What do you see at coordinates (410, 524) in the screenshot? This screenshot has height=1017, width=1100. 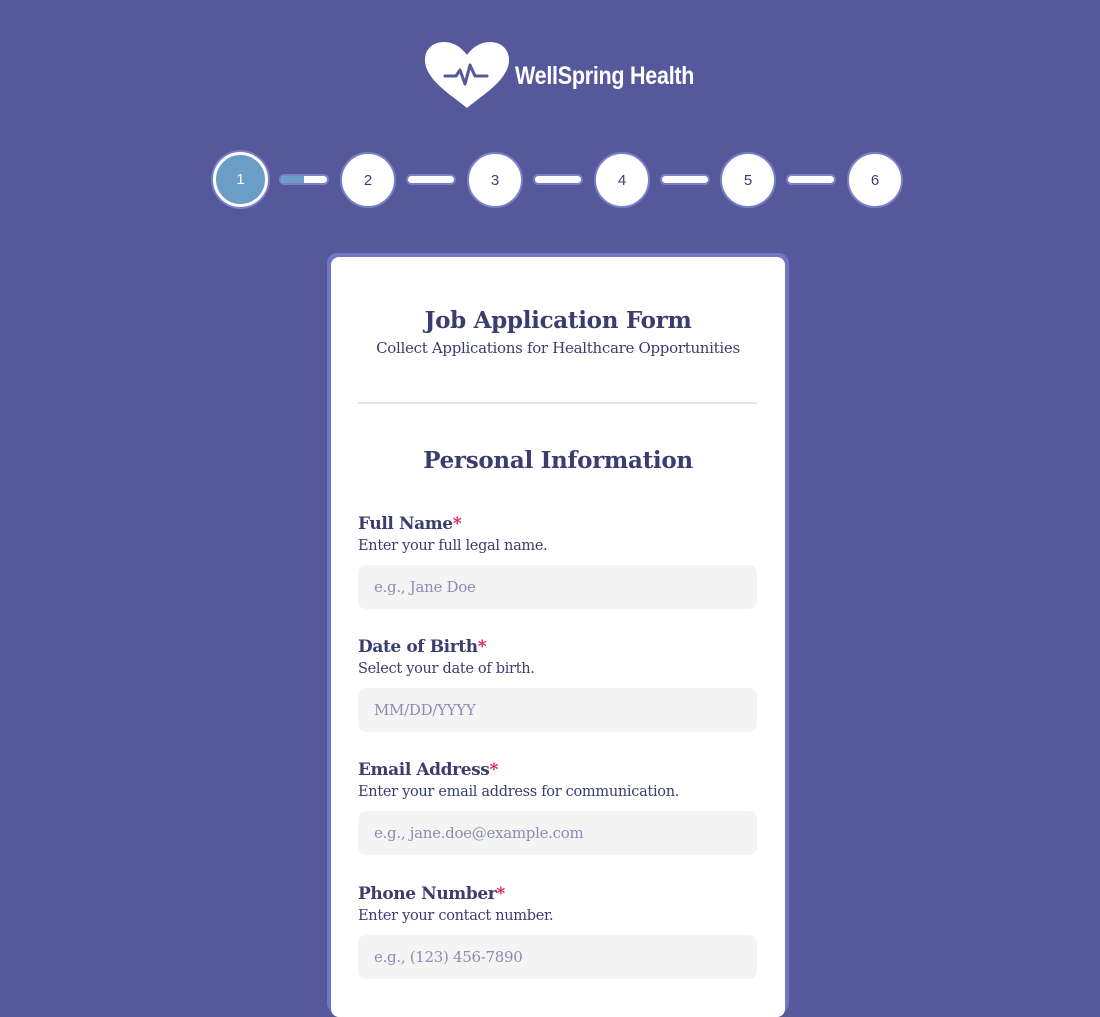 I see `field-label: Full Name*` at bounding box center [410, 524].